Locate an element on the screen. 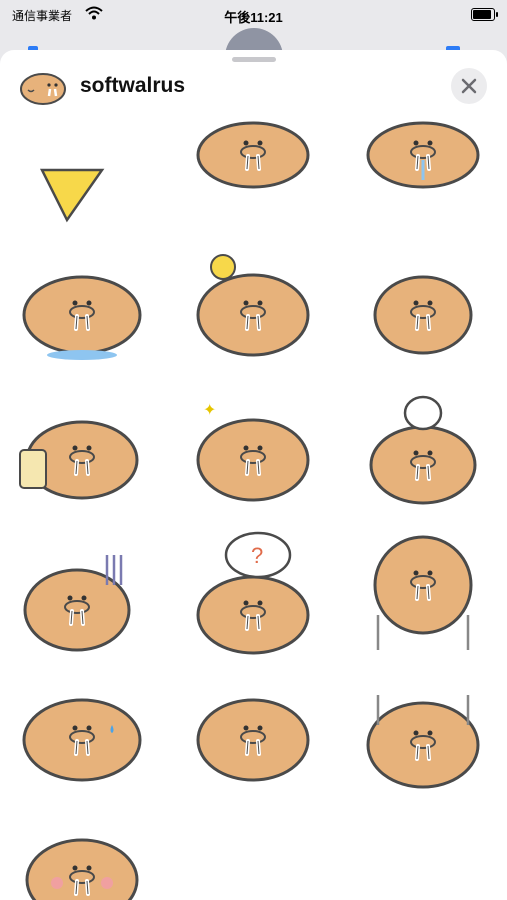 This screenshot has width=507, height=900. sticker-shivering is located at coordinates (422, 590).